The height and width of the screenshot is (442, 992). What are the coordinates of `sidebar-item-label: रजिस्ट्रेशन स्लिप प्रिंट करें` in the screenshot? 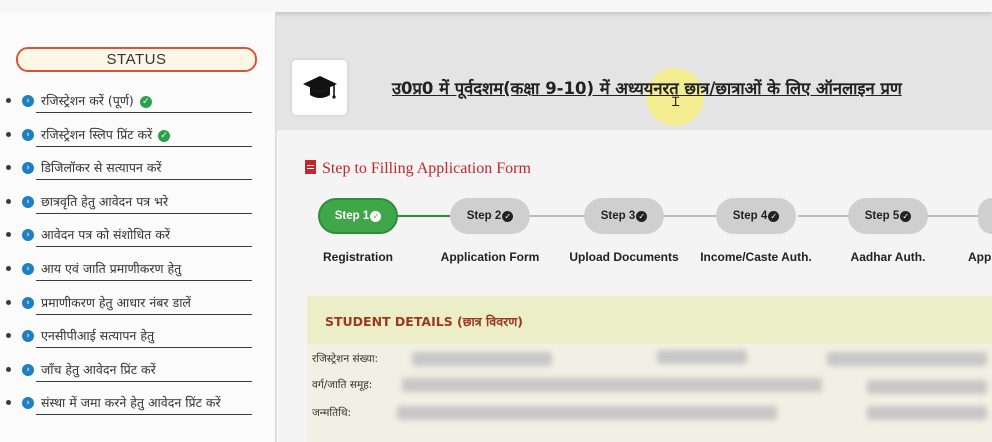 It's located at (97, 134).